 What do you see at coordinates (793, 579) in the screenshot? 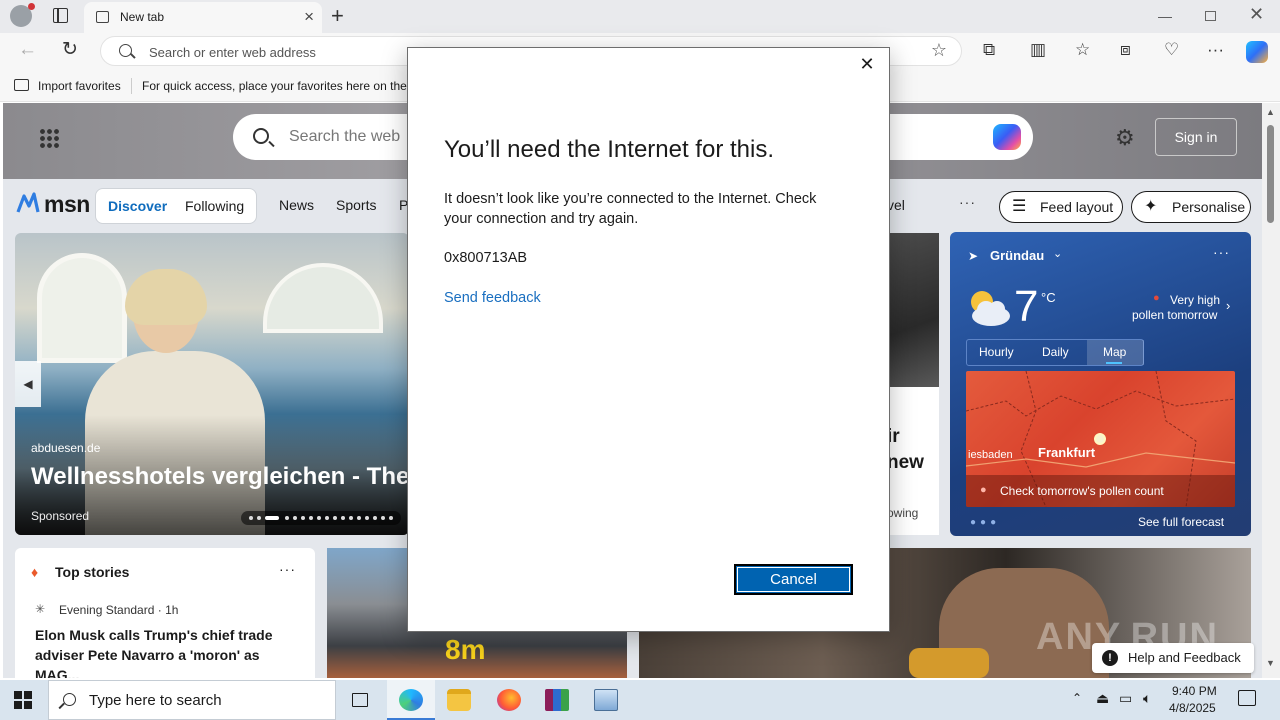
I see `cancel-button: Cancel` at bounding box center [793, 579].